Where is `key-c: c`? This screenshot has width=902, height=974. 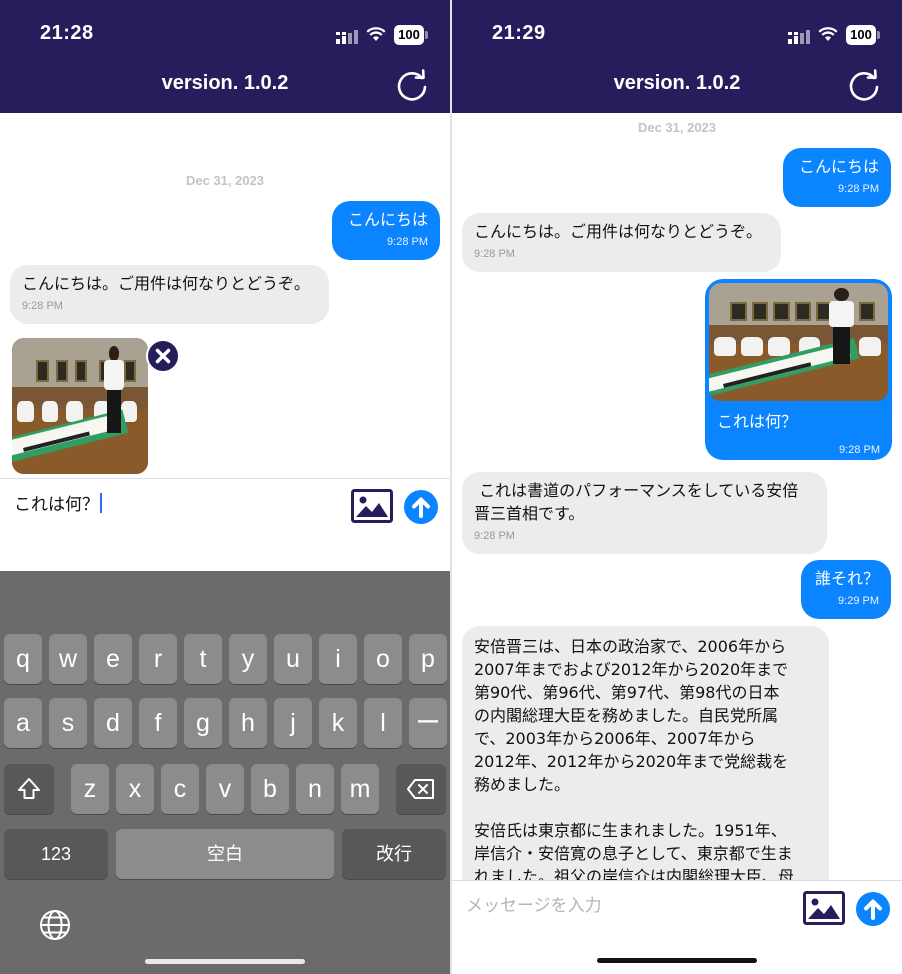 key-c: c is located at coordinates (180, 789).